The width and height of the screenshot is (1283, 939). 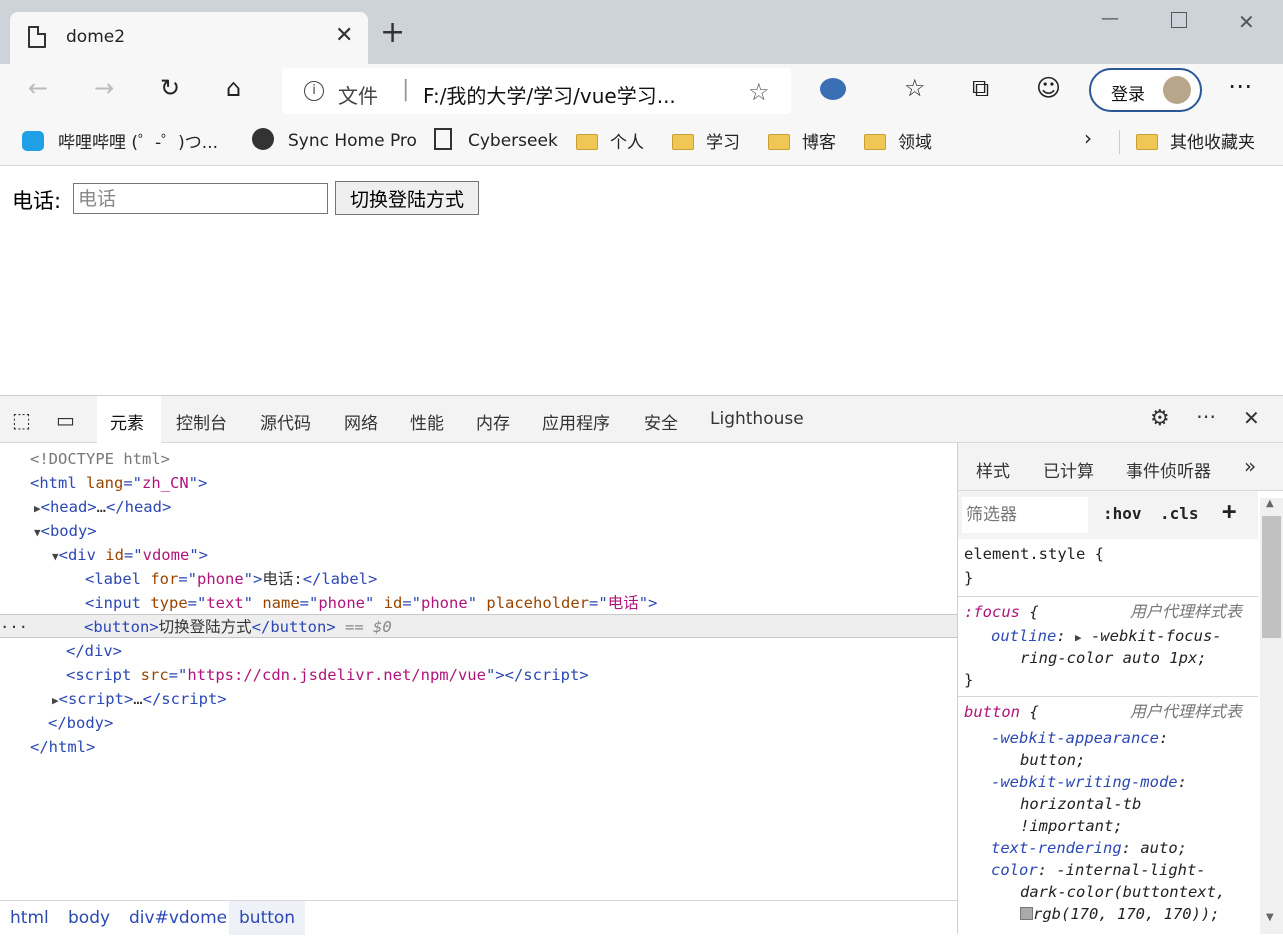 What do you see at coordinates (201, 421) in the screenshot?
I see `tab-console: 控制台` at bounding box center [201, 421].